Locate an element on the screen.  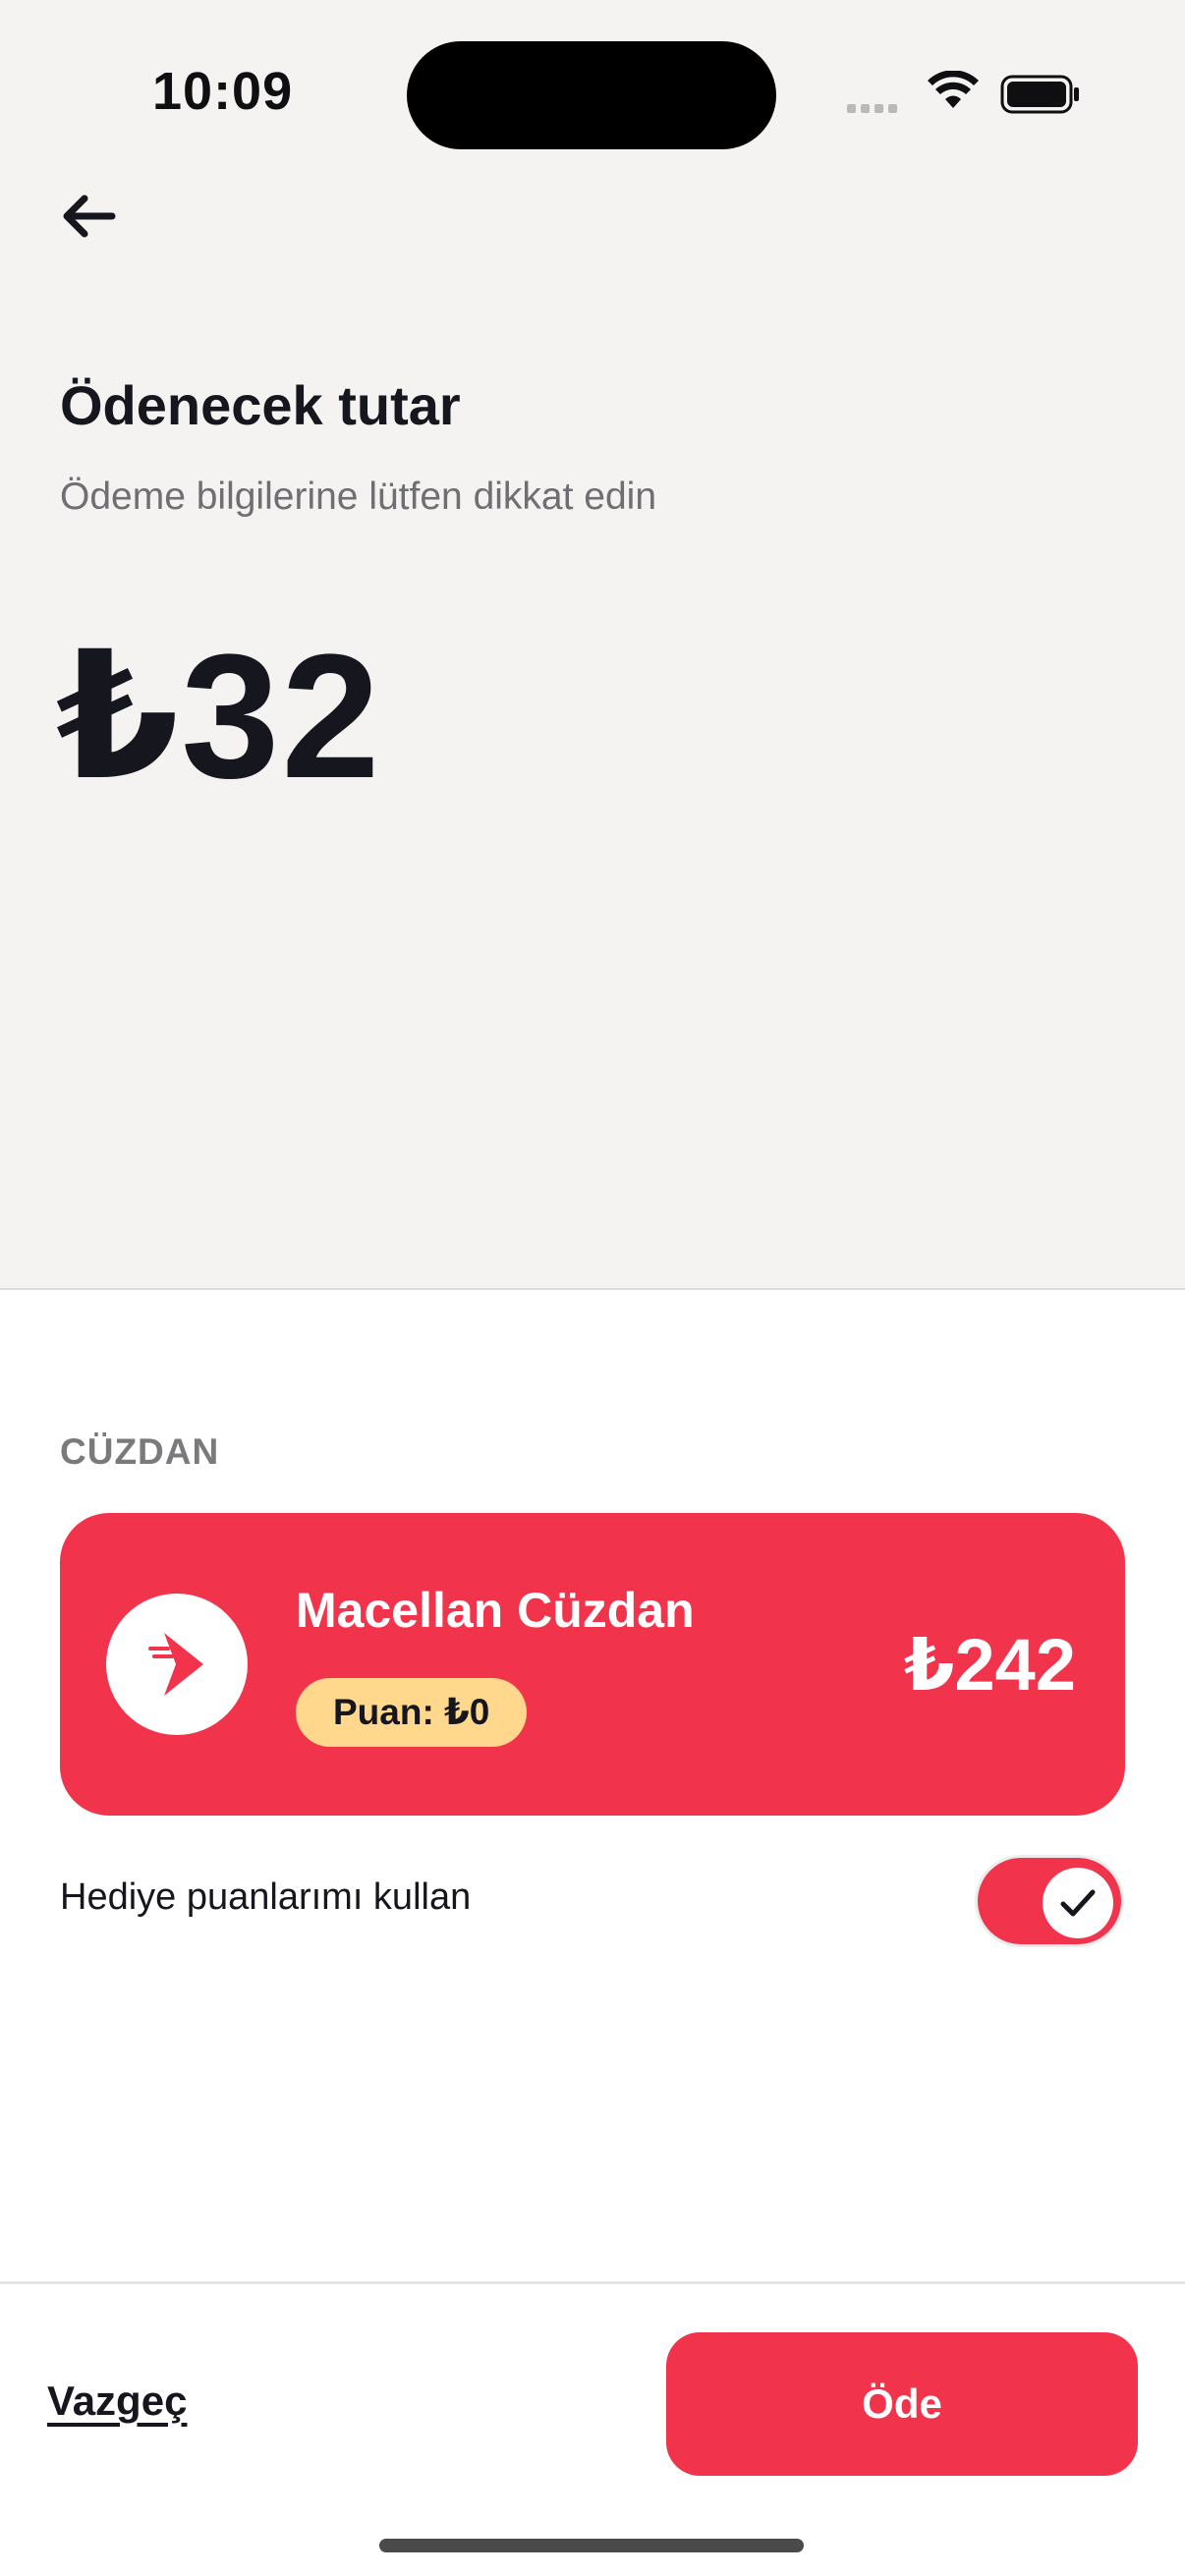
arrow-left-icon is located at coordinates (90, 216).